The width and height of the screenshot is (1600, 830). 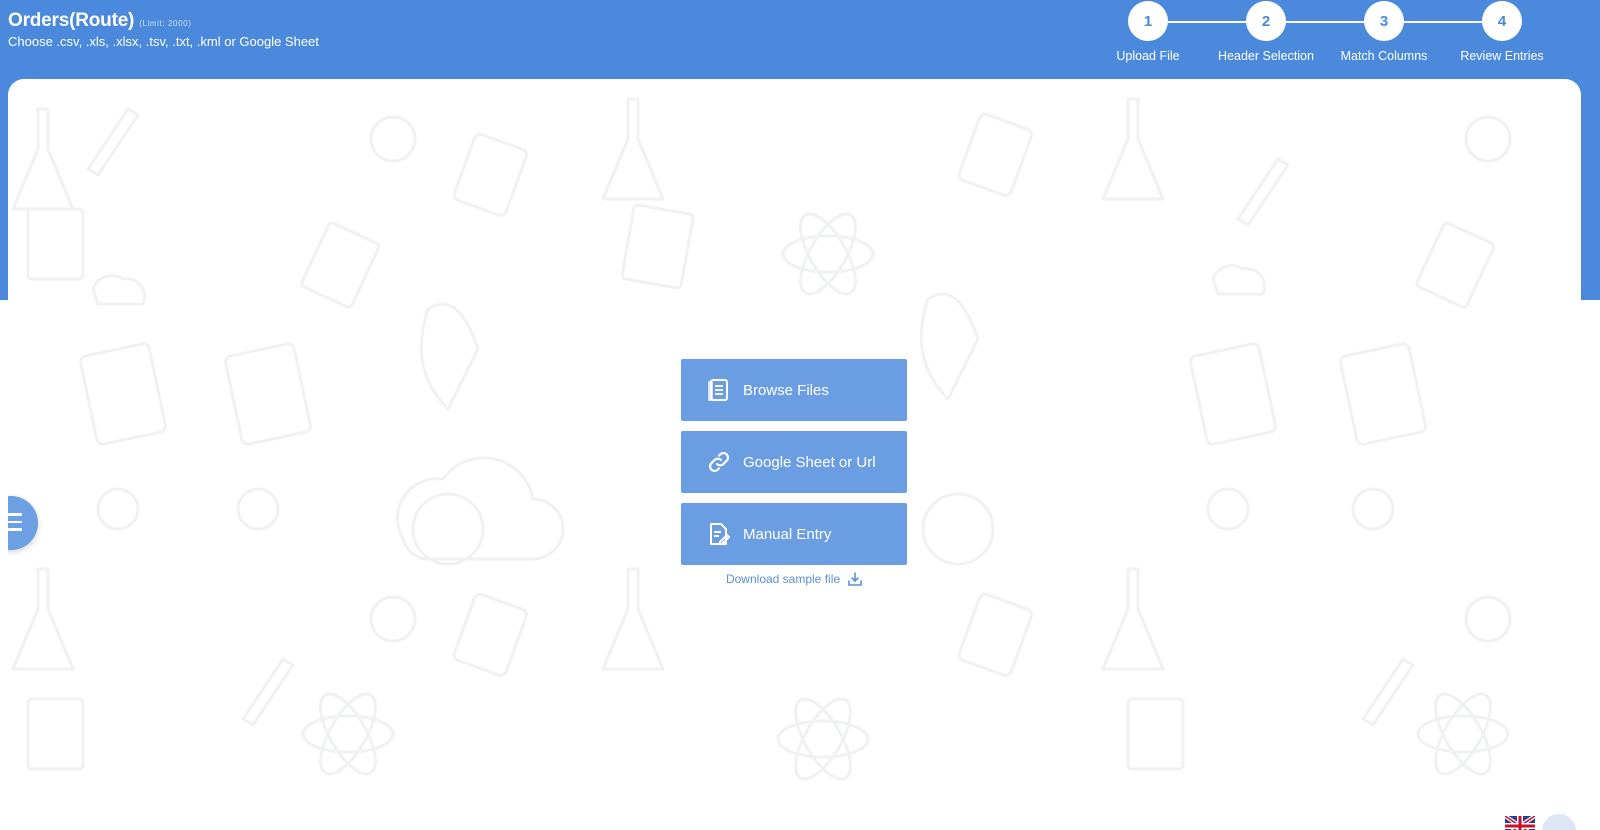 I want to click on step-upload-file: 1 Upload File, so click(x=1148, y=32).